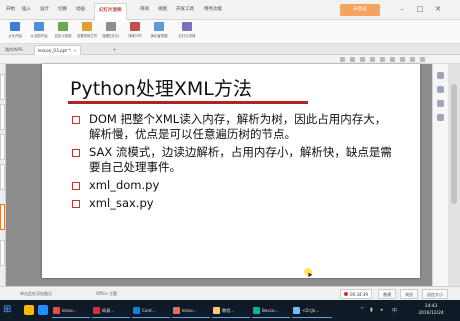 This screenshot has height=321, width=460. I want to click on doc-tab-mywps: 我的WPS, so click(14, 50).